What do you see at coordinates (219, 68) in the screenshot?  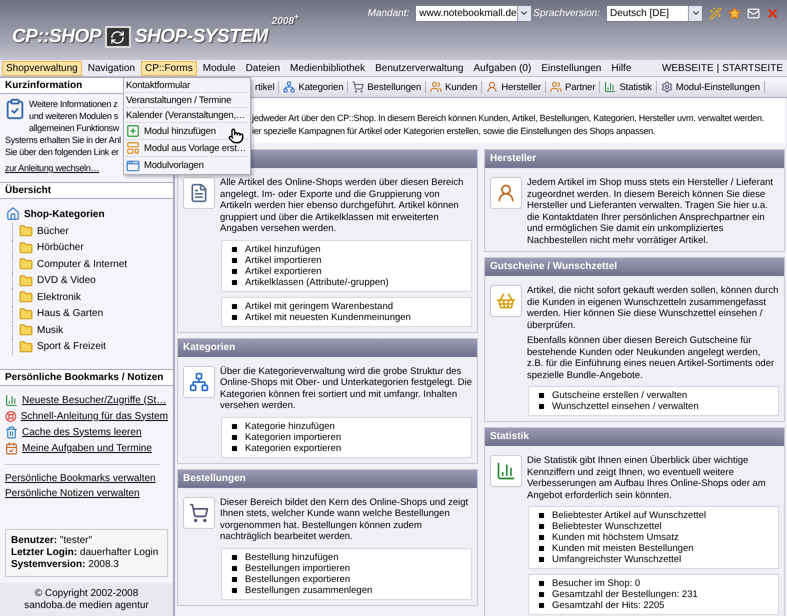 I see `menu-item: Module` at bounding box center [219, 68].